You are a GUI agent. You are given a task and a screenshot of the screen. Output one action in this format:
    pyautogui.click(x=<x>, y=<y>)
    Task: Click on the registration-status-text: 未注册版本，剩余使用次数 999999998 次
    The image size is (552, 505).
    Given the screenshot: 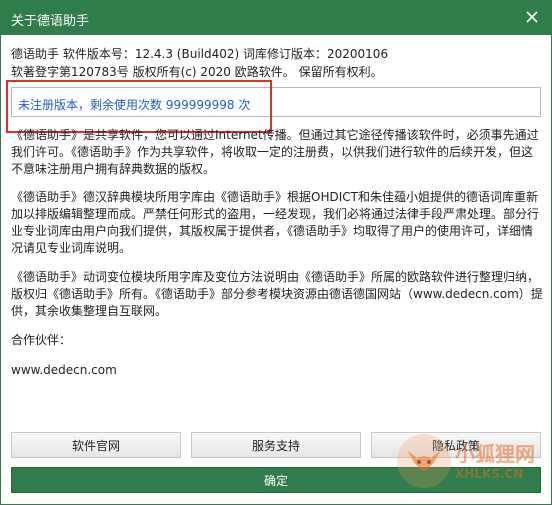 What is the action you would take?
    pyautogui.click(x=134, y=105)
    